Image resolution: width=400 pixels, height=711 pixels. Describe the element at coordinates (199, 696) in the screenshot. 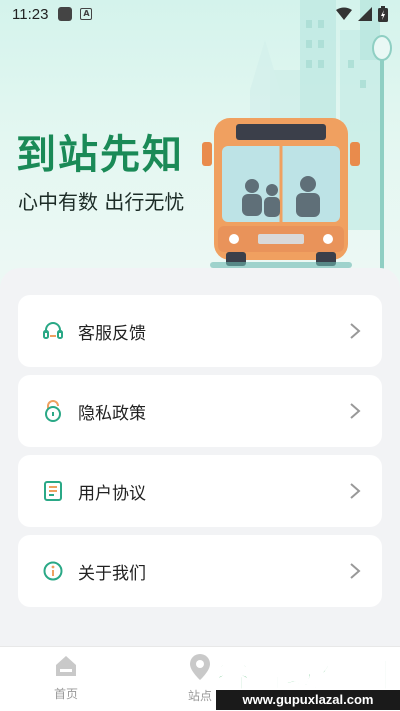

I see `tab-label: 站点` at that location.